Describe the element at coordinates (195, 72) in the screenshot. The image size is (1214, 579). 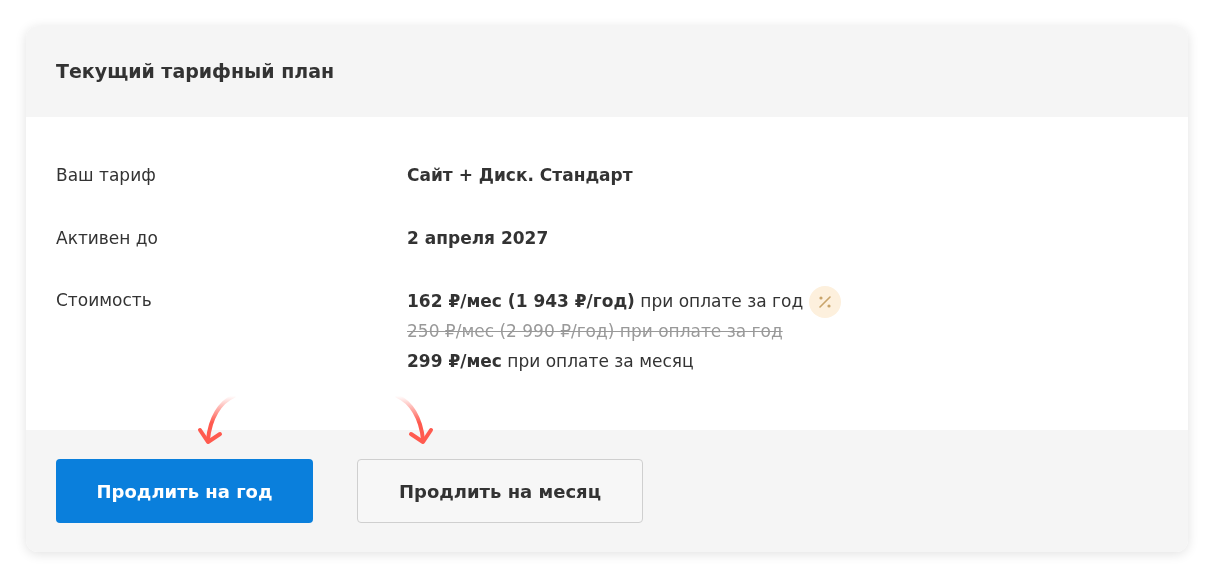
I see `card-title: Текущий тарифный план` at that location.